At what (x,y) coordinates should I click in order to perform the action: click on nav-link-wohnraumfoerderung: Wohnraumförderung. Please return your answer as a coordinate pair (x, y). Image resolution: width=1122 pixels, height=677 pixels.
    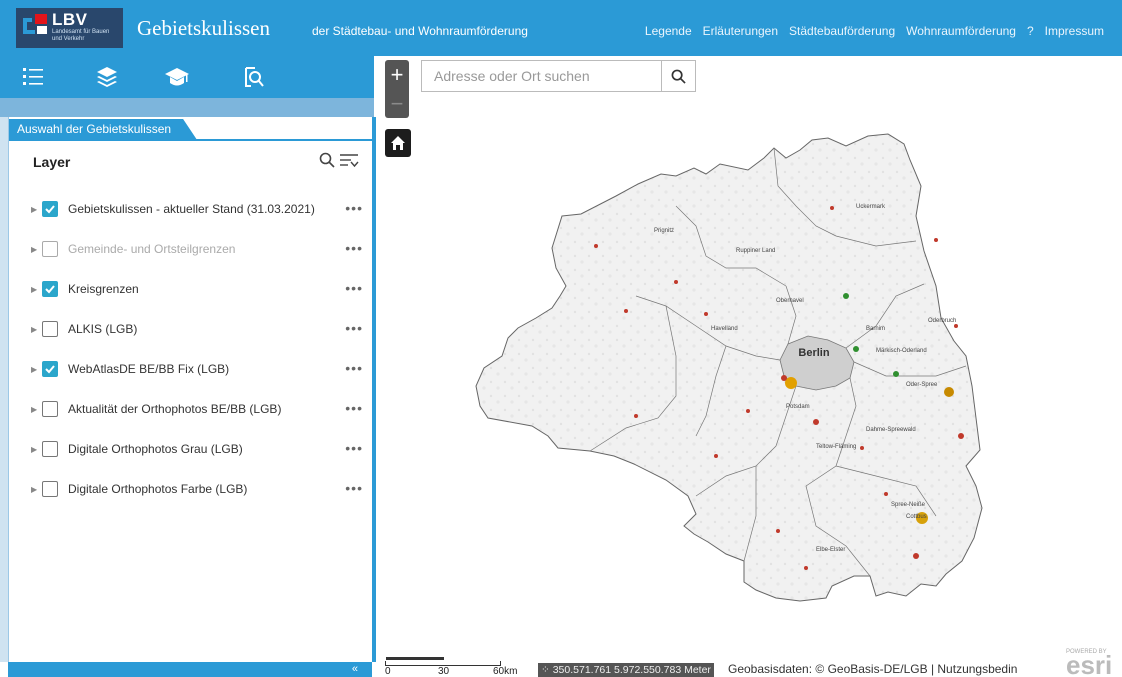
    Looking at the image, I should click on (961, 31).